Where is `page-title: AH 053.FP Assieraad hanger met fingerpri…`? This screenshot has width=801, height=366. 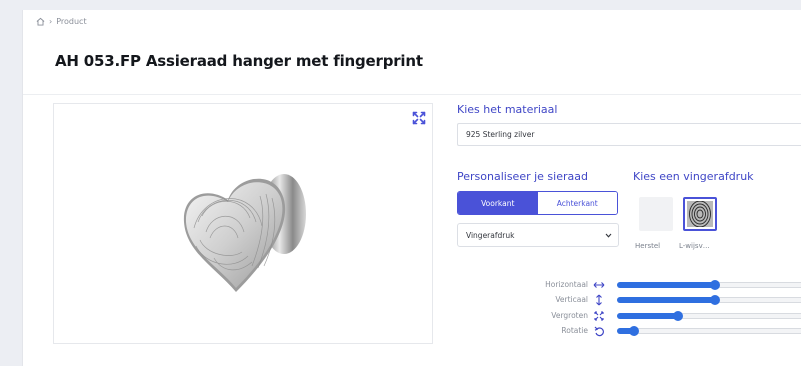
page-title: AH 053.FP Assieraad hanger met fingerpri… is located at coordinates (239, 61).